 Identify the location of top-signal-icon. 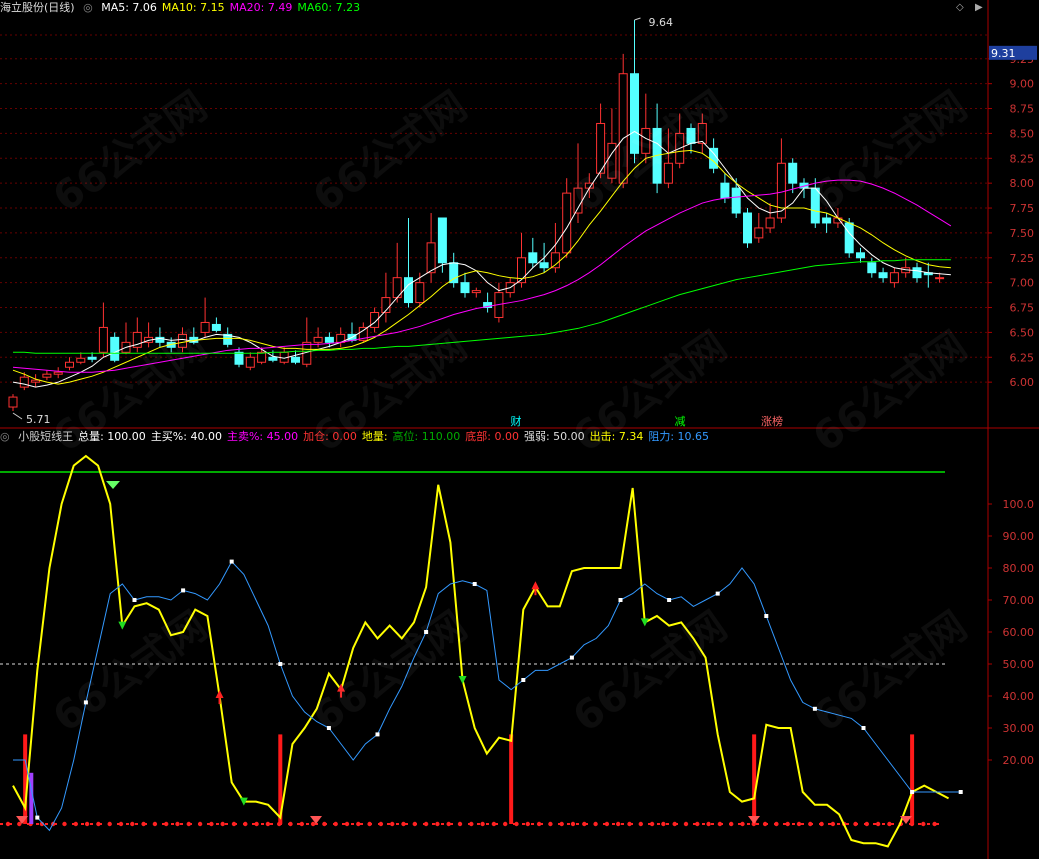
(113, 485).